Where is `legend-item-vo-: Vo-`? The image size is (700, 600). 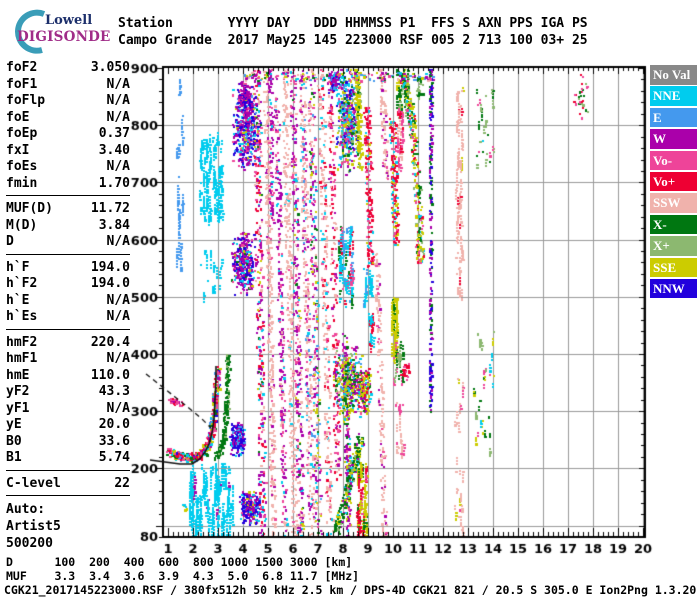
legend-item-vo-: Vo- is located at coordinates (673, 160).